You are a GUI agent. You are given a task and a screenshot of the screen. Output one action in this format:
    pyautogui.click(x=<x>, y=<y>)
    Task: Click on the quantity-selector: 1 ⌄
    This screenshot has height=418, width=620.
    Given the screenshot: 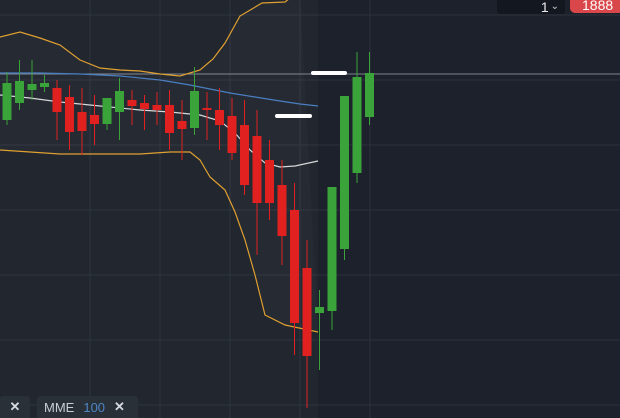 What is the action you would take?
    pyautogui.click(x=531, y=7)
    